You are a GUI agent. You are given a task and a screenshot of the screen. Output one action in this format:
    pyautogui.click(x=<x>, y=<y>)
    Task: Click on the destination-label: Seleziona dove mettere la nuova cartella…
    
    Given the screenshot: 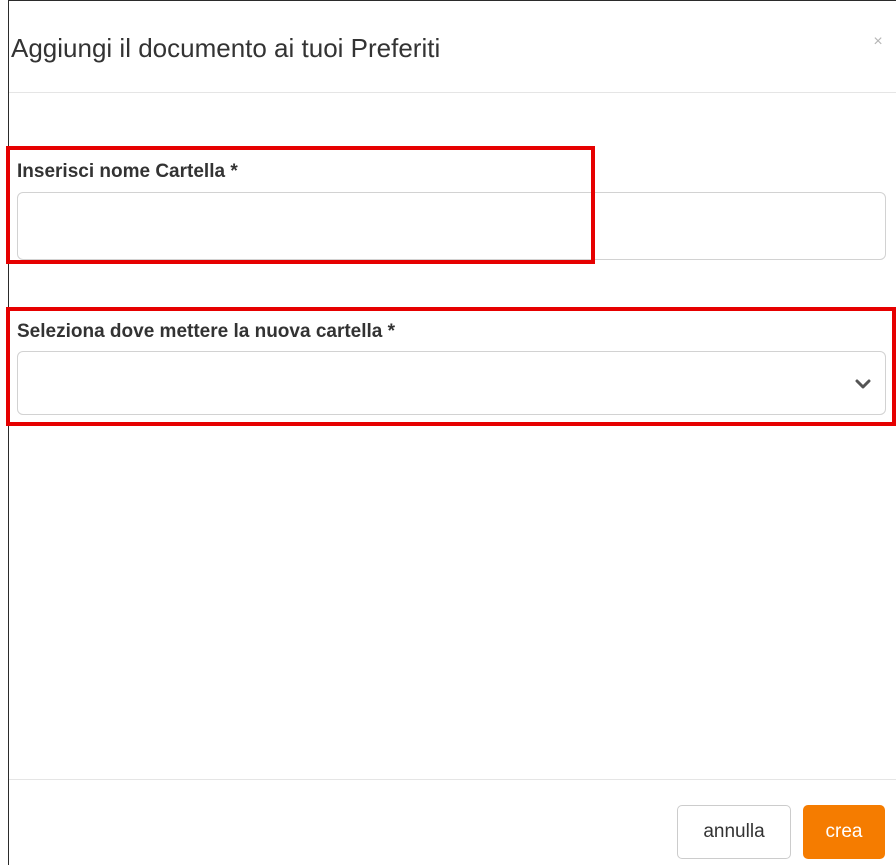 What is the action you would take?
    pyautogui.click(x=206, y=331)
    